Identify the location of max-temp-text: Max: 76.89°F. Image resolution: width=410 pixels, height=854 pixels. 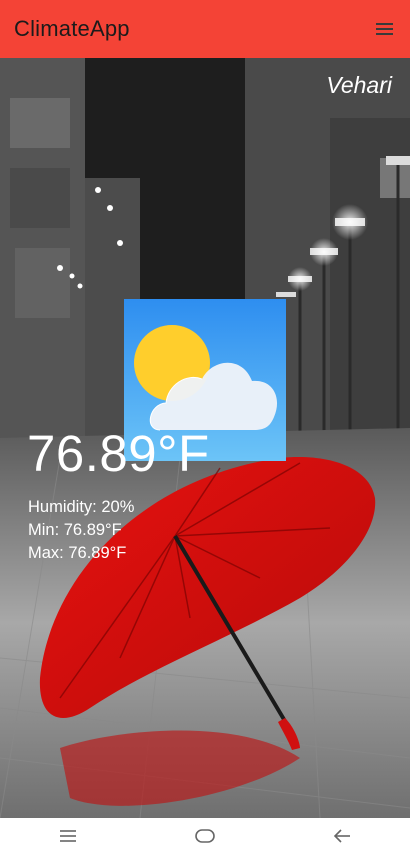
(77, 553).